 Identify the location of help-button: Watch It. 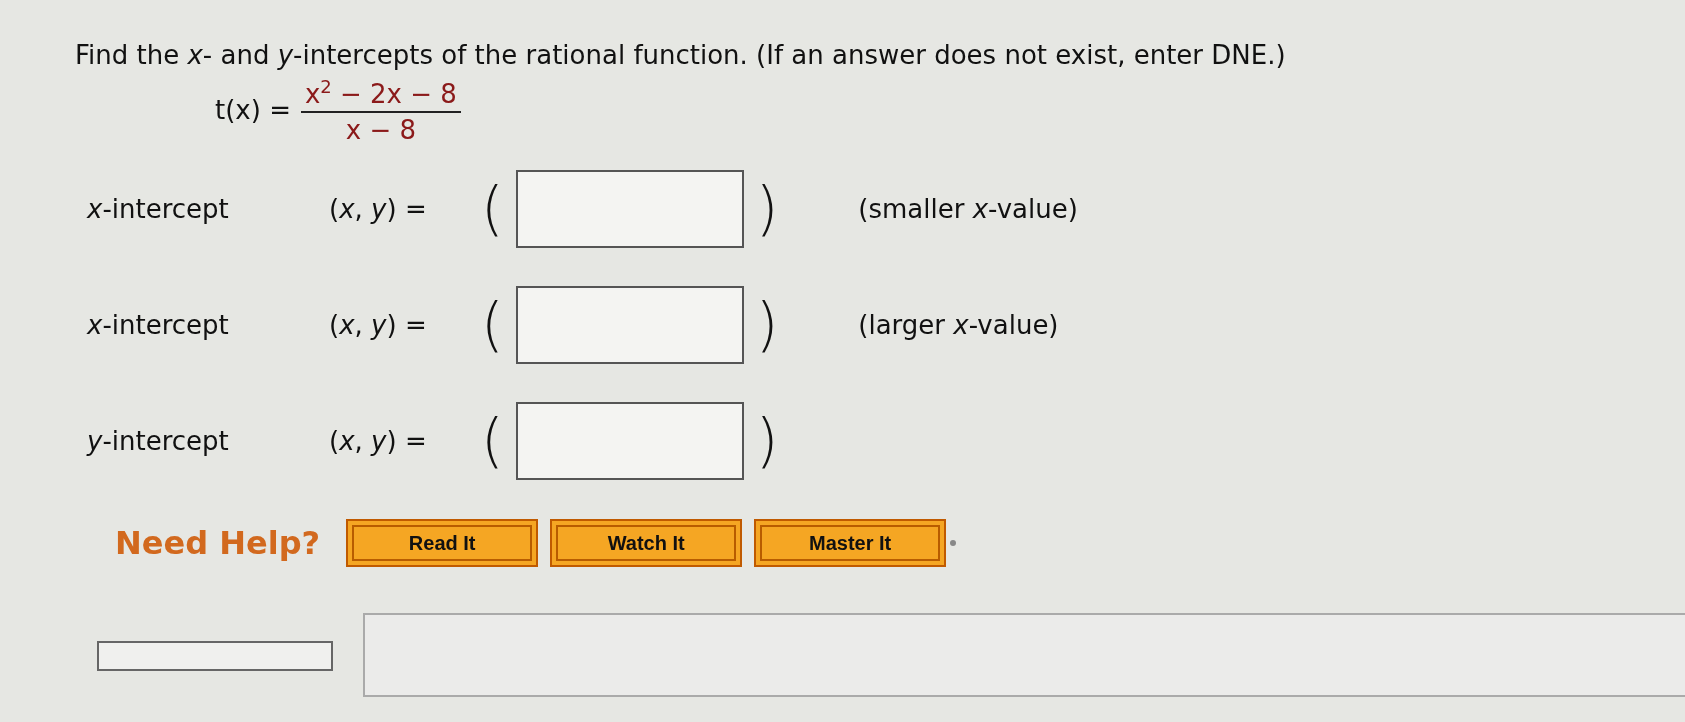
(646, 542).